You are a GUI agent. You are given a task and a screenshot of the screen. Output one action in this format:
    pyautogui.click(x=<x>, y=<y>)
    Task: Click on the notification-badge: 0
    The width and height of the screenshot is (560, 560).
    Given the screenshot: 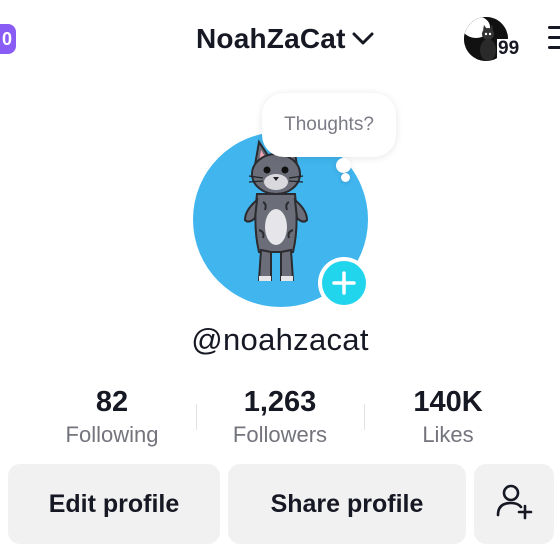 What is the action you would take?
    pyautogui.click(x=8, y=39)
    